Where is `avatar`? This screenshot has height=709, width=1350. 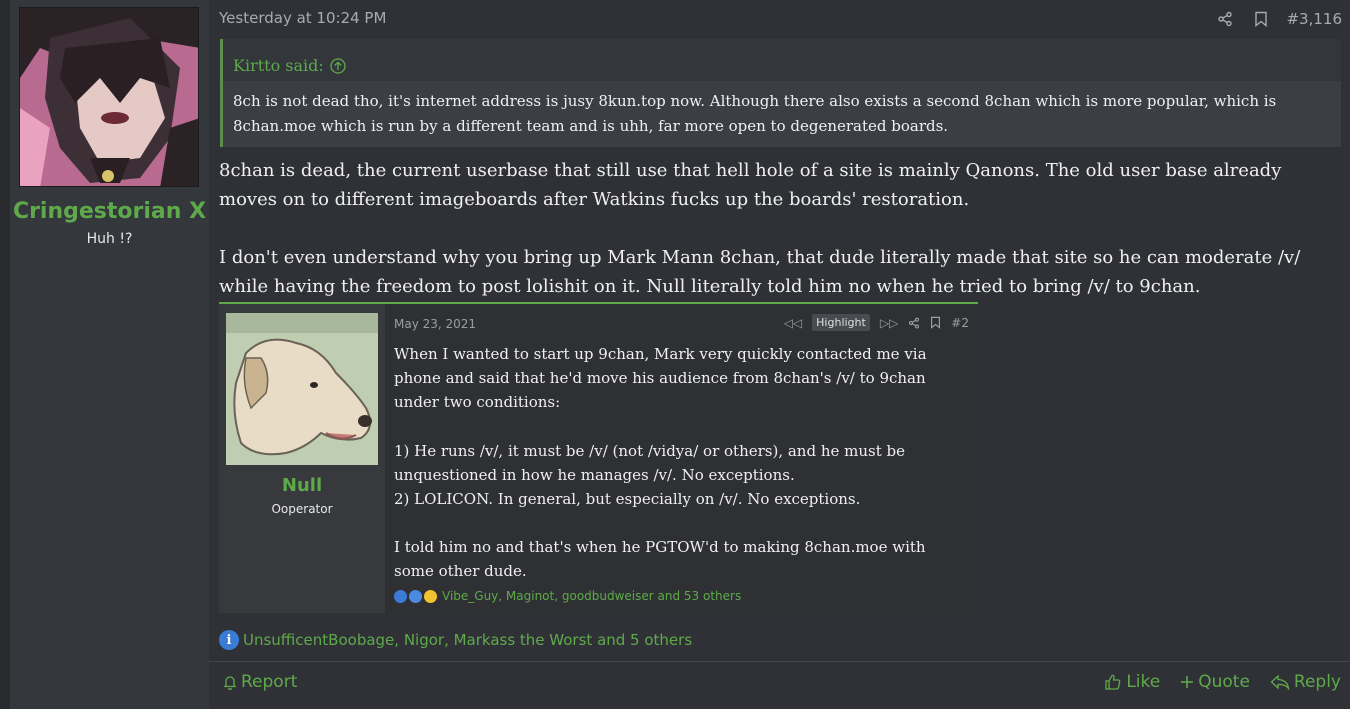 avatar is located at coordinates (109, 97).